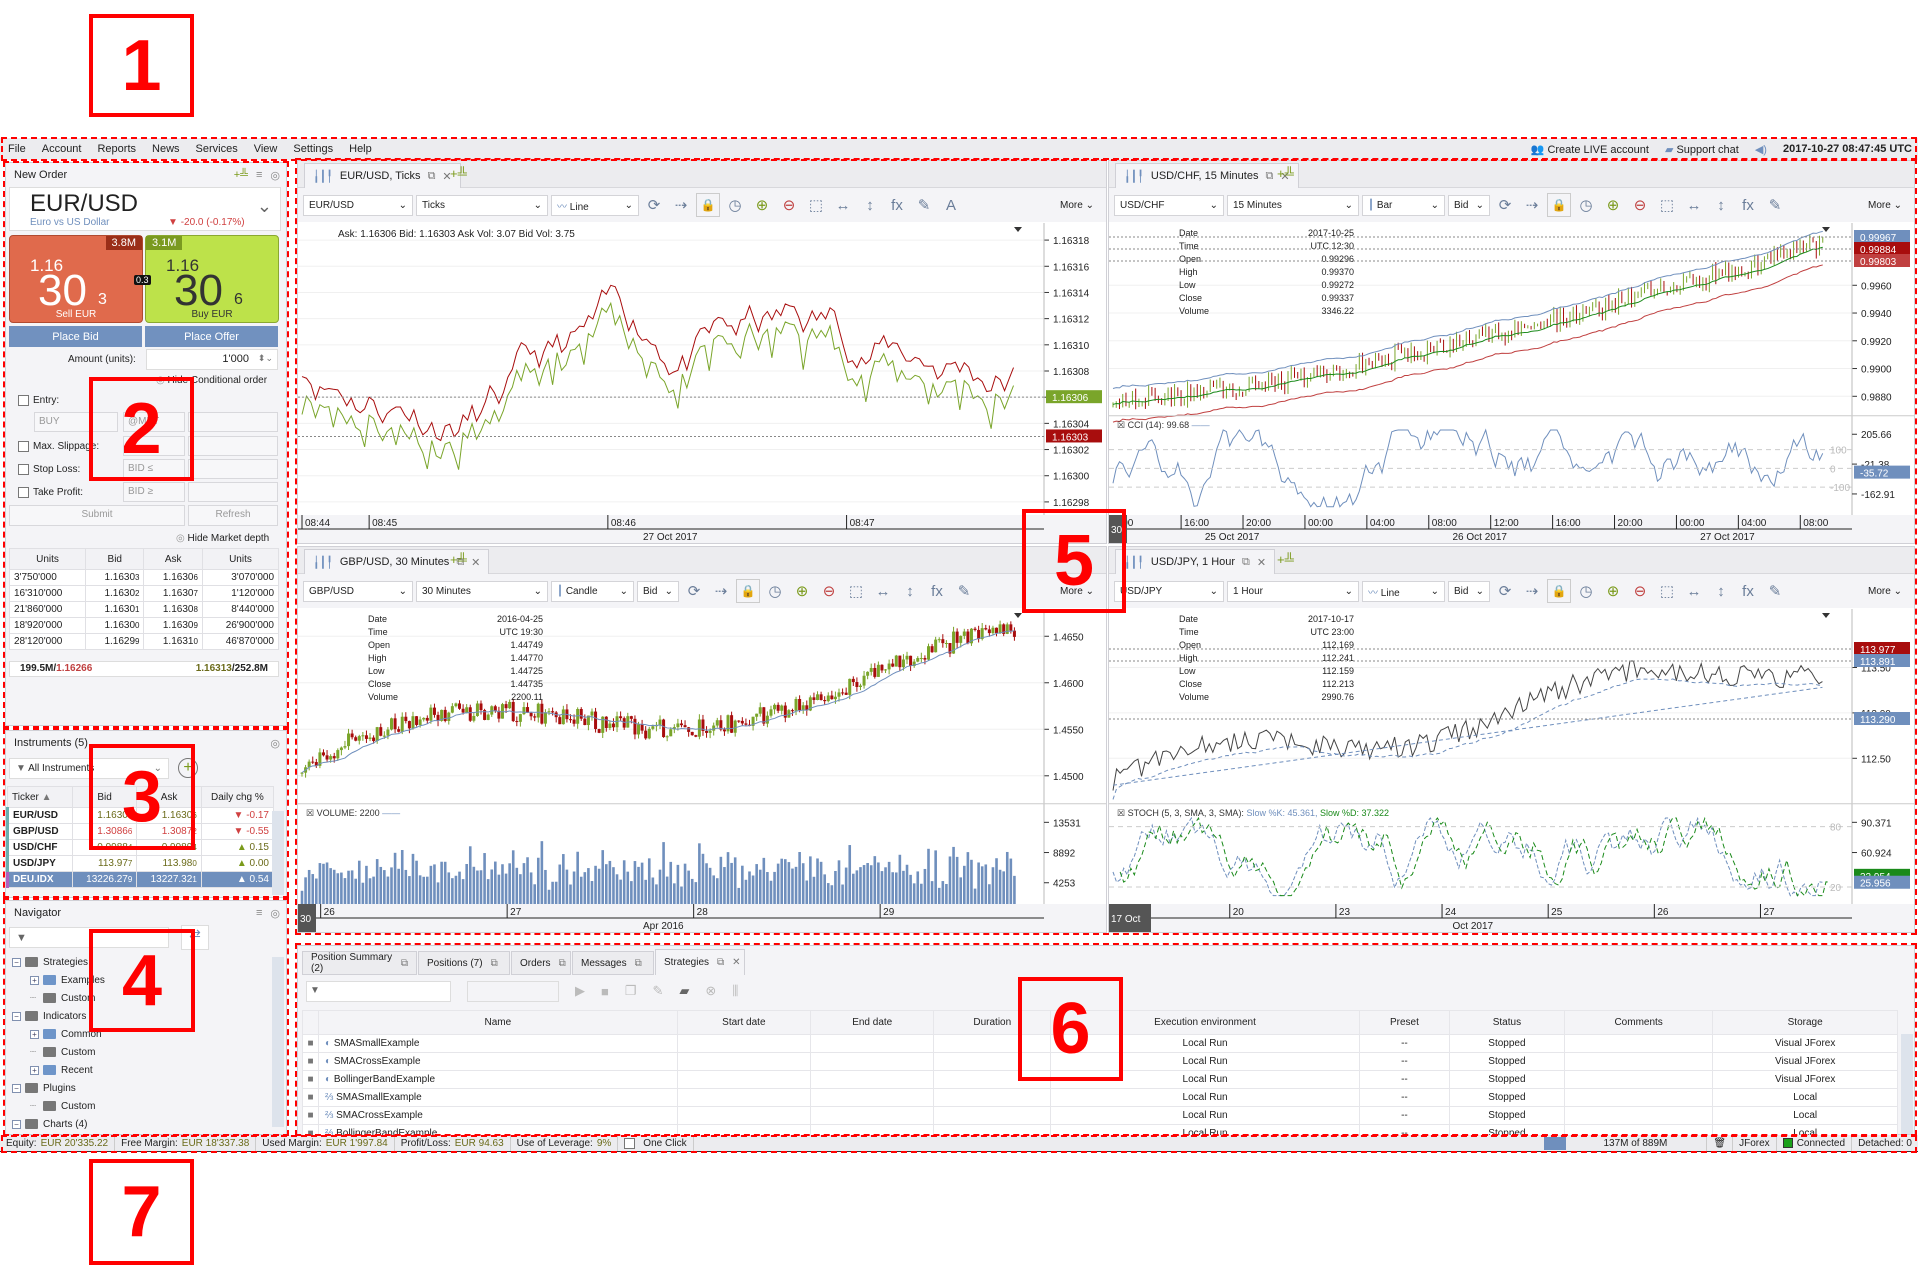 The image size is (1918, 1275). I want to click on more-button: More ⌄, so click(1083, 205).